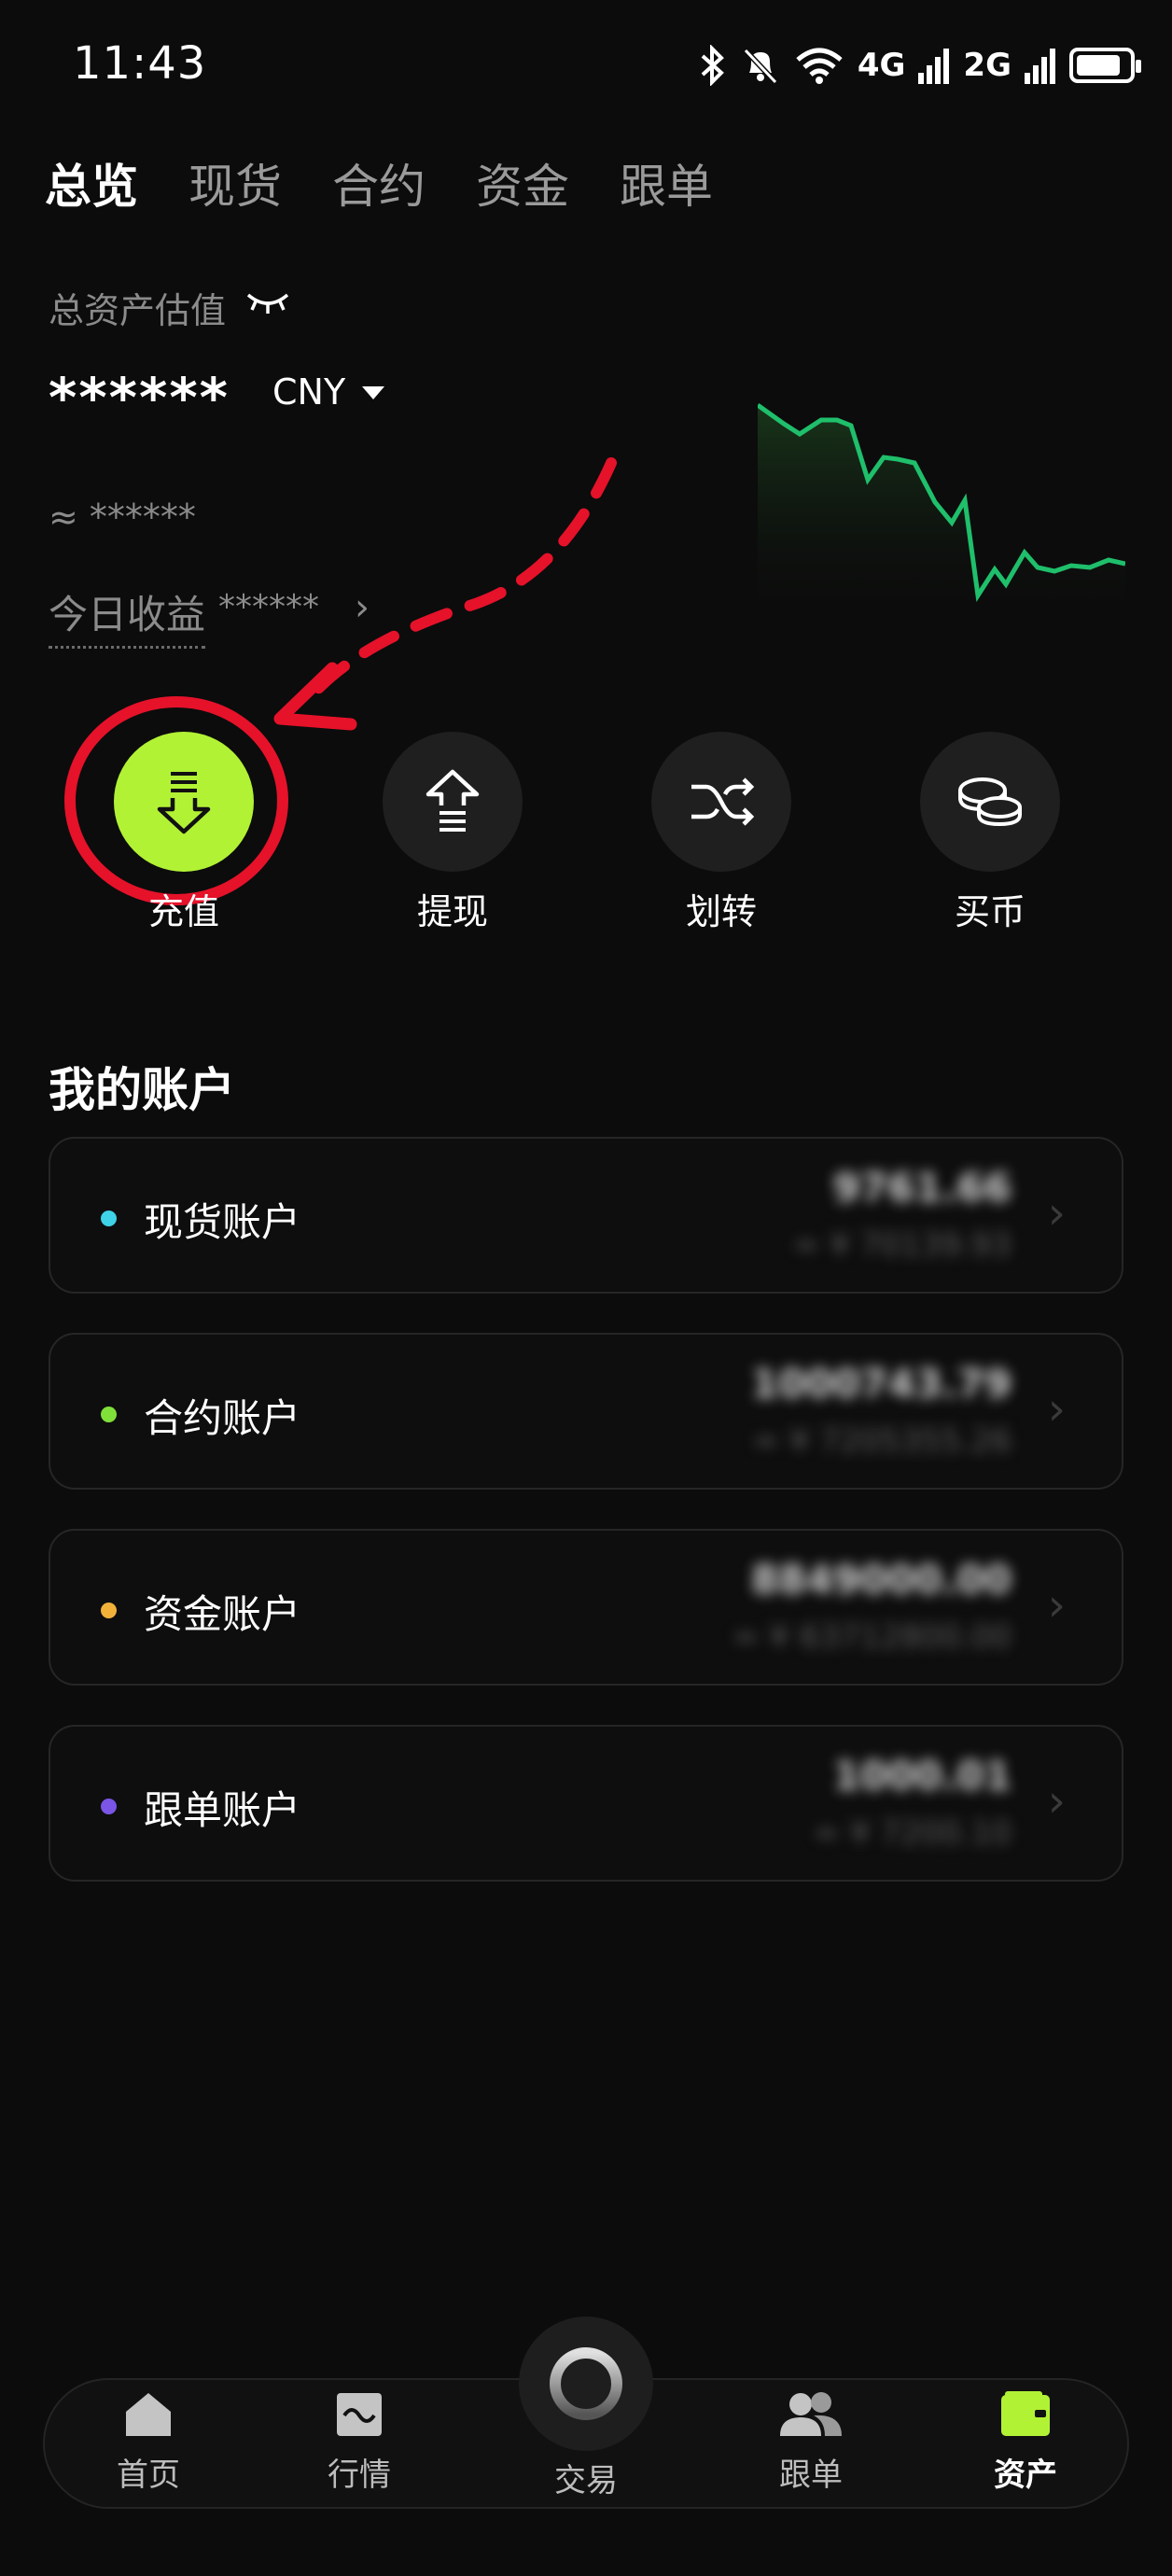  What do you see at coordinates (222, 1418) in the screenshot?
I see `account-name: 合约账户` at bounding box center [222, 1418].